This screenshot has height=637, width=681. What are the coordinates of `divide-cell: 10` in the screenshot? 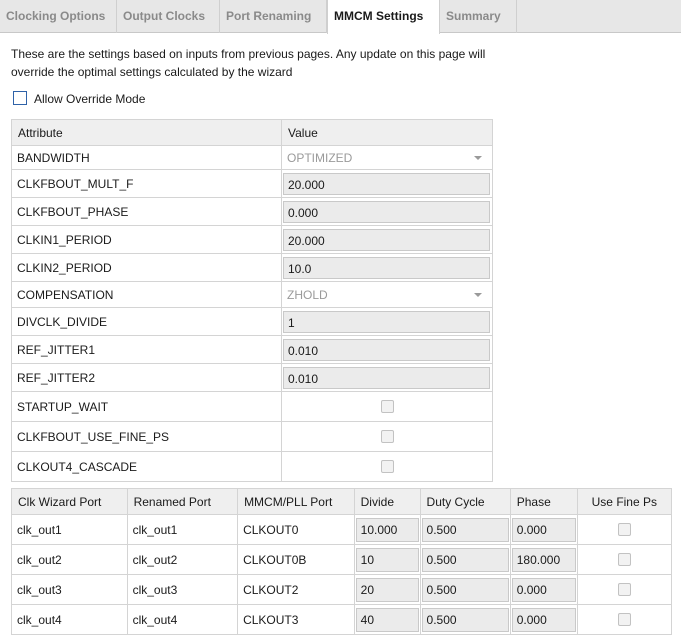 It's located at (387, 559).